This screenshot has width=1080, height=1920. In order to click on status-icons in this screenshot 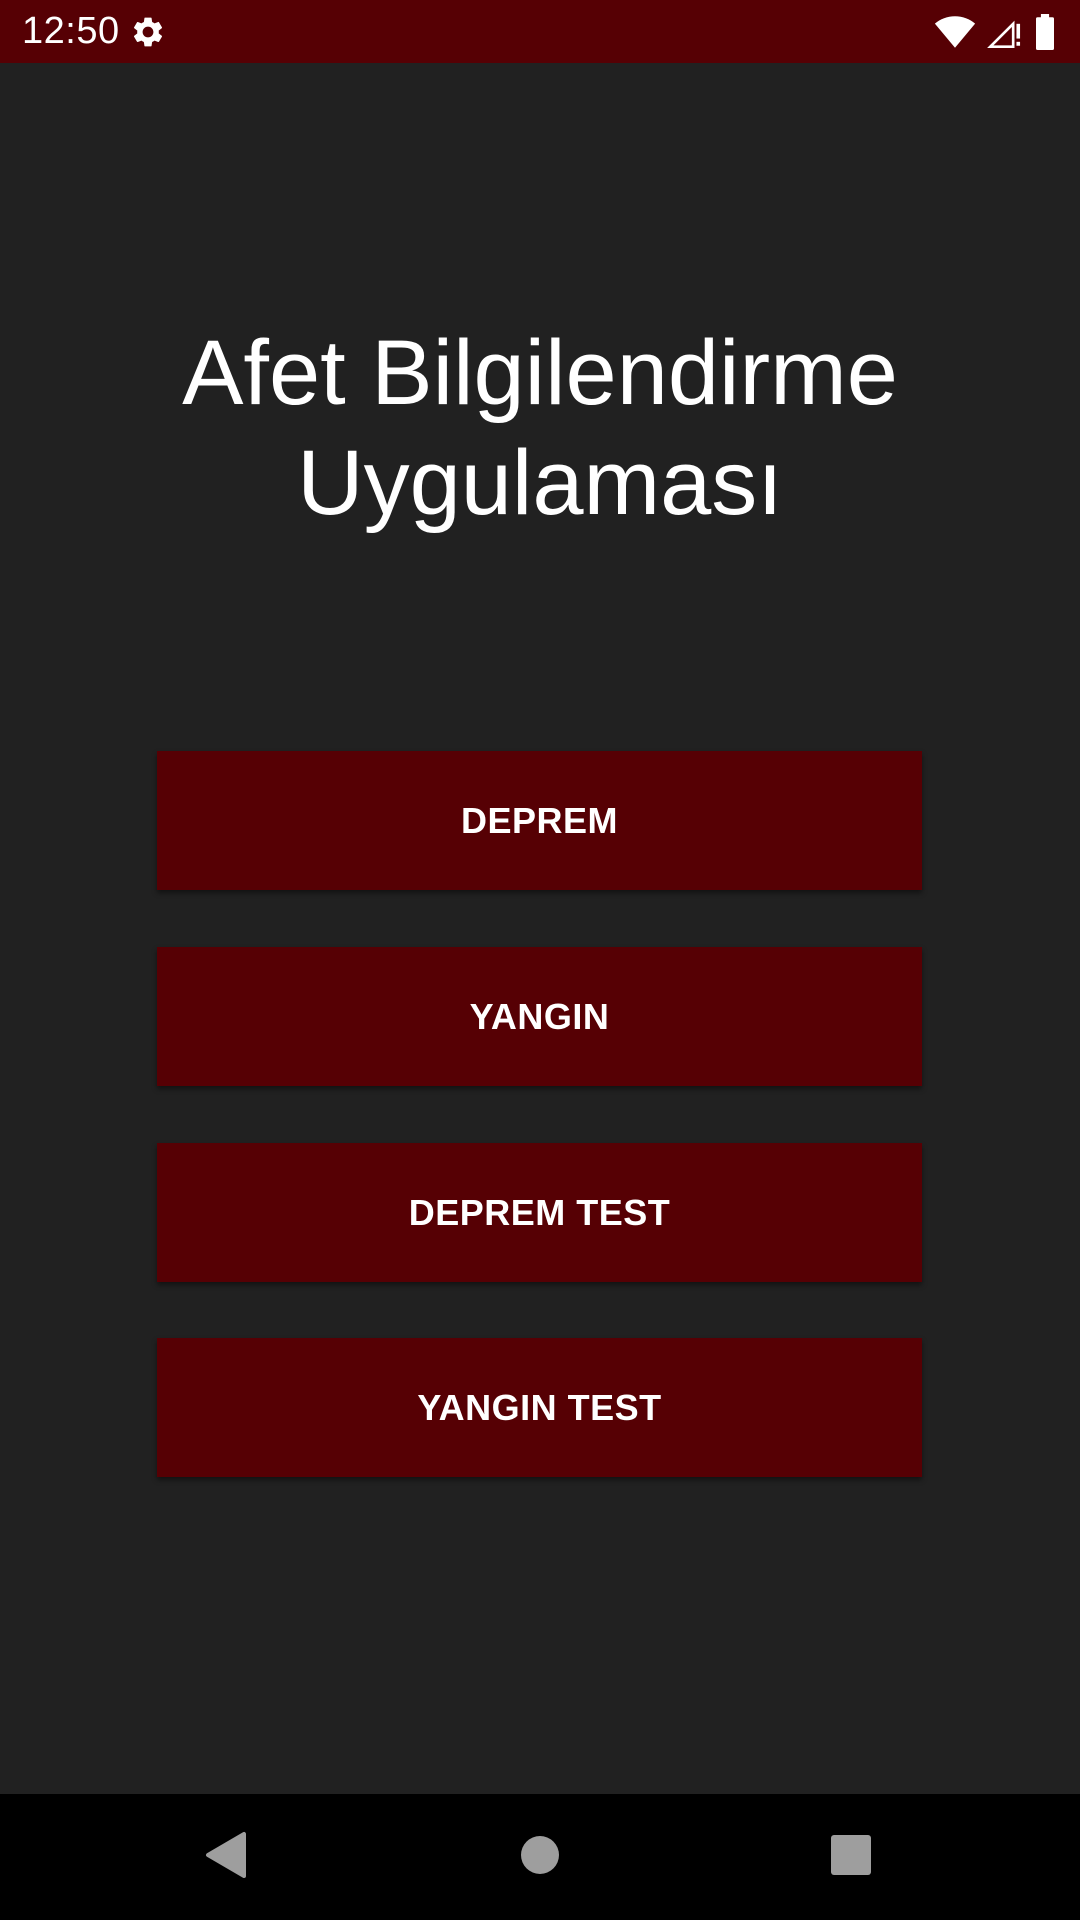, I will do `click(995, 32)`.